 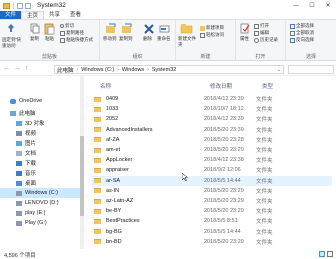 What do you see at coordinates (33, 15) in the screenshot?
I see `tab-home: 主页` at bounding box center [33, 15].